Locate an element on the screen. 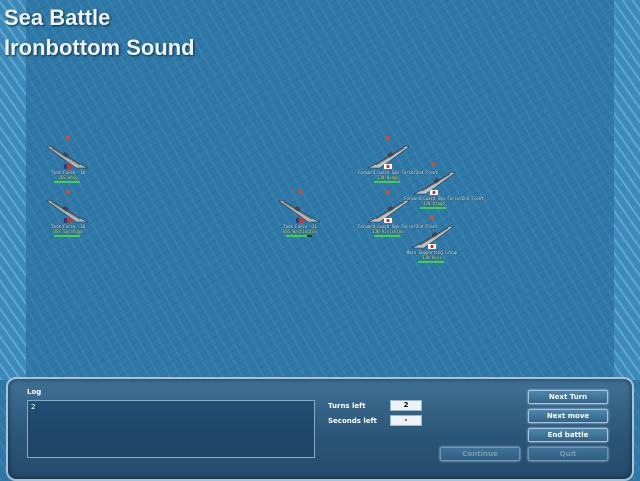  next-turn-button: Next Turn is located at coordinates (568, 397).